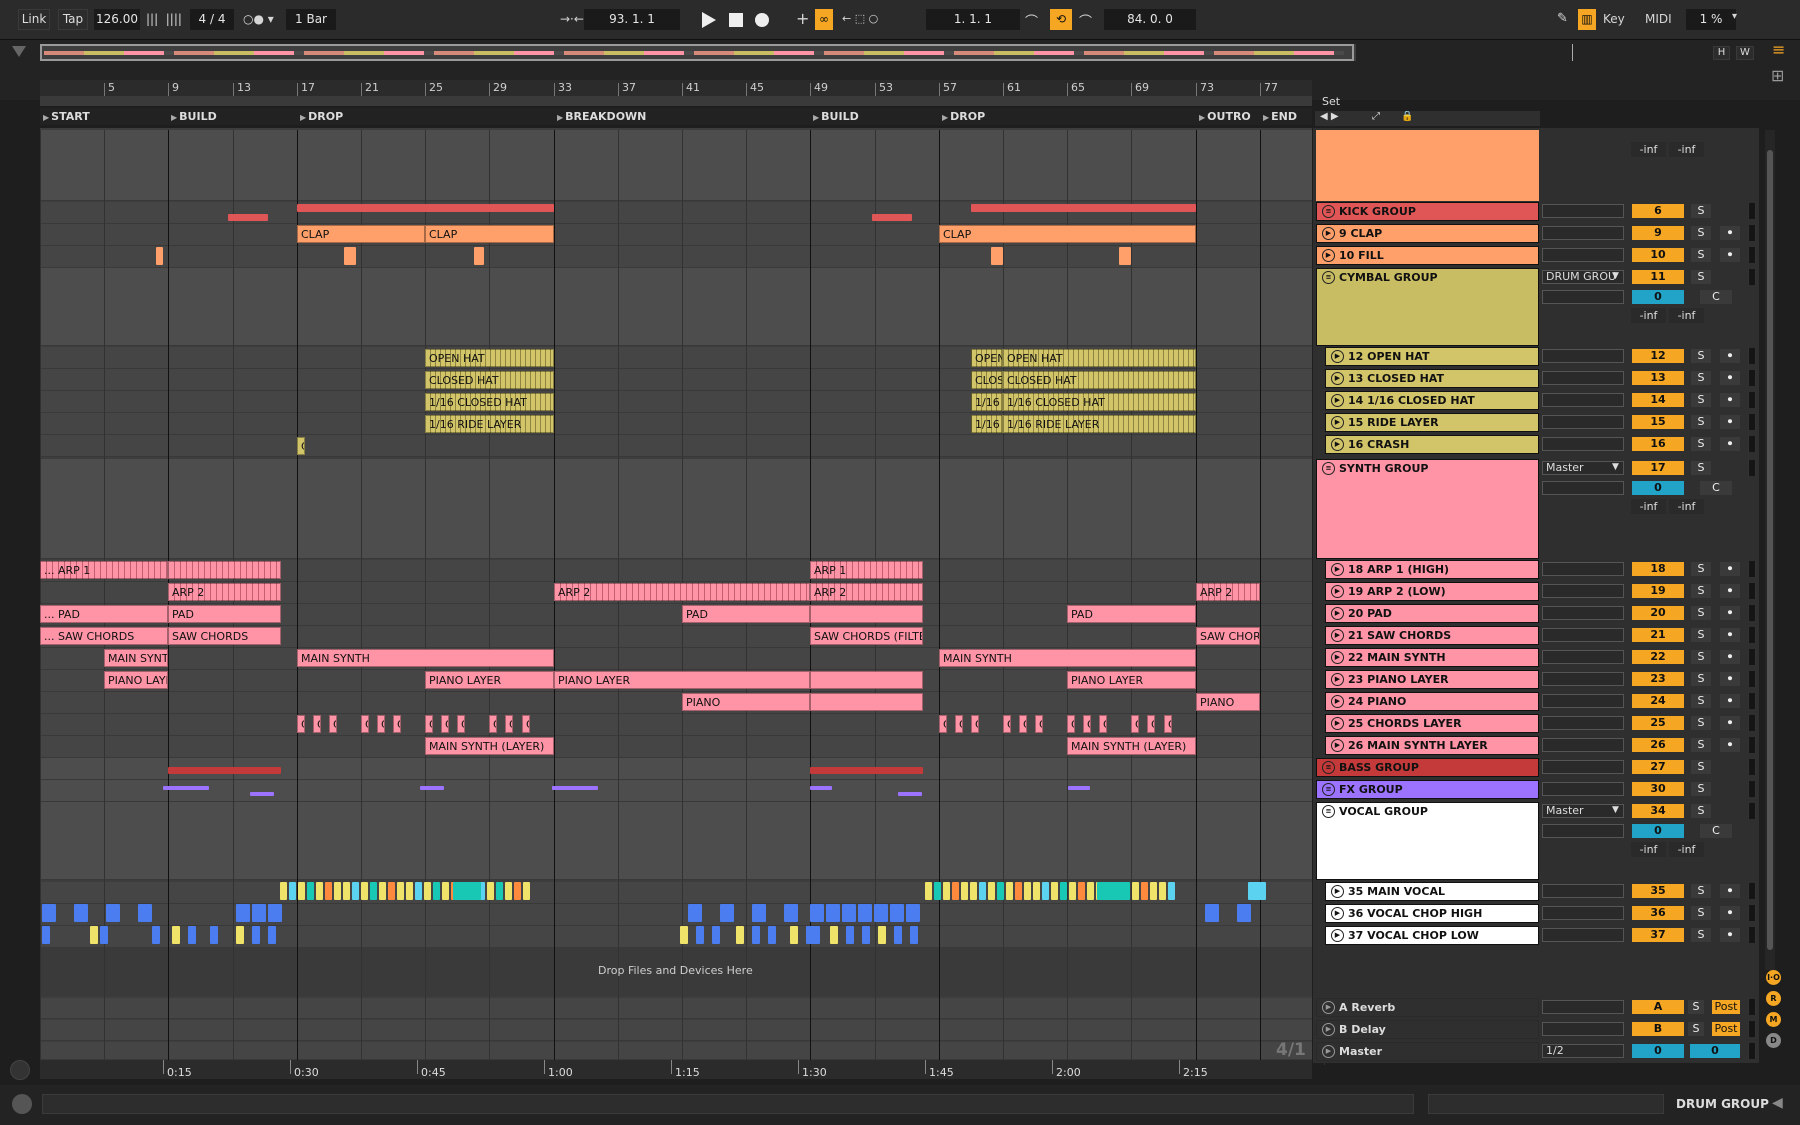 The height and width of the screenshot is (1125, 1800). I want to click on fold-icon: ≡, so click(1328, 789).